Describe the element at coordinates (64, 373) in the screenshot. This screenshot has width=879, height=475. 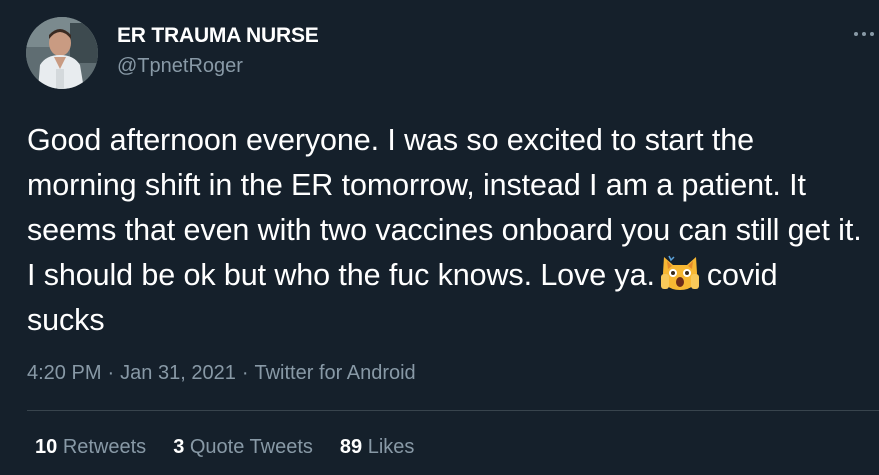
I see `tweet-time: 4:20 PM` at that location.